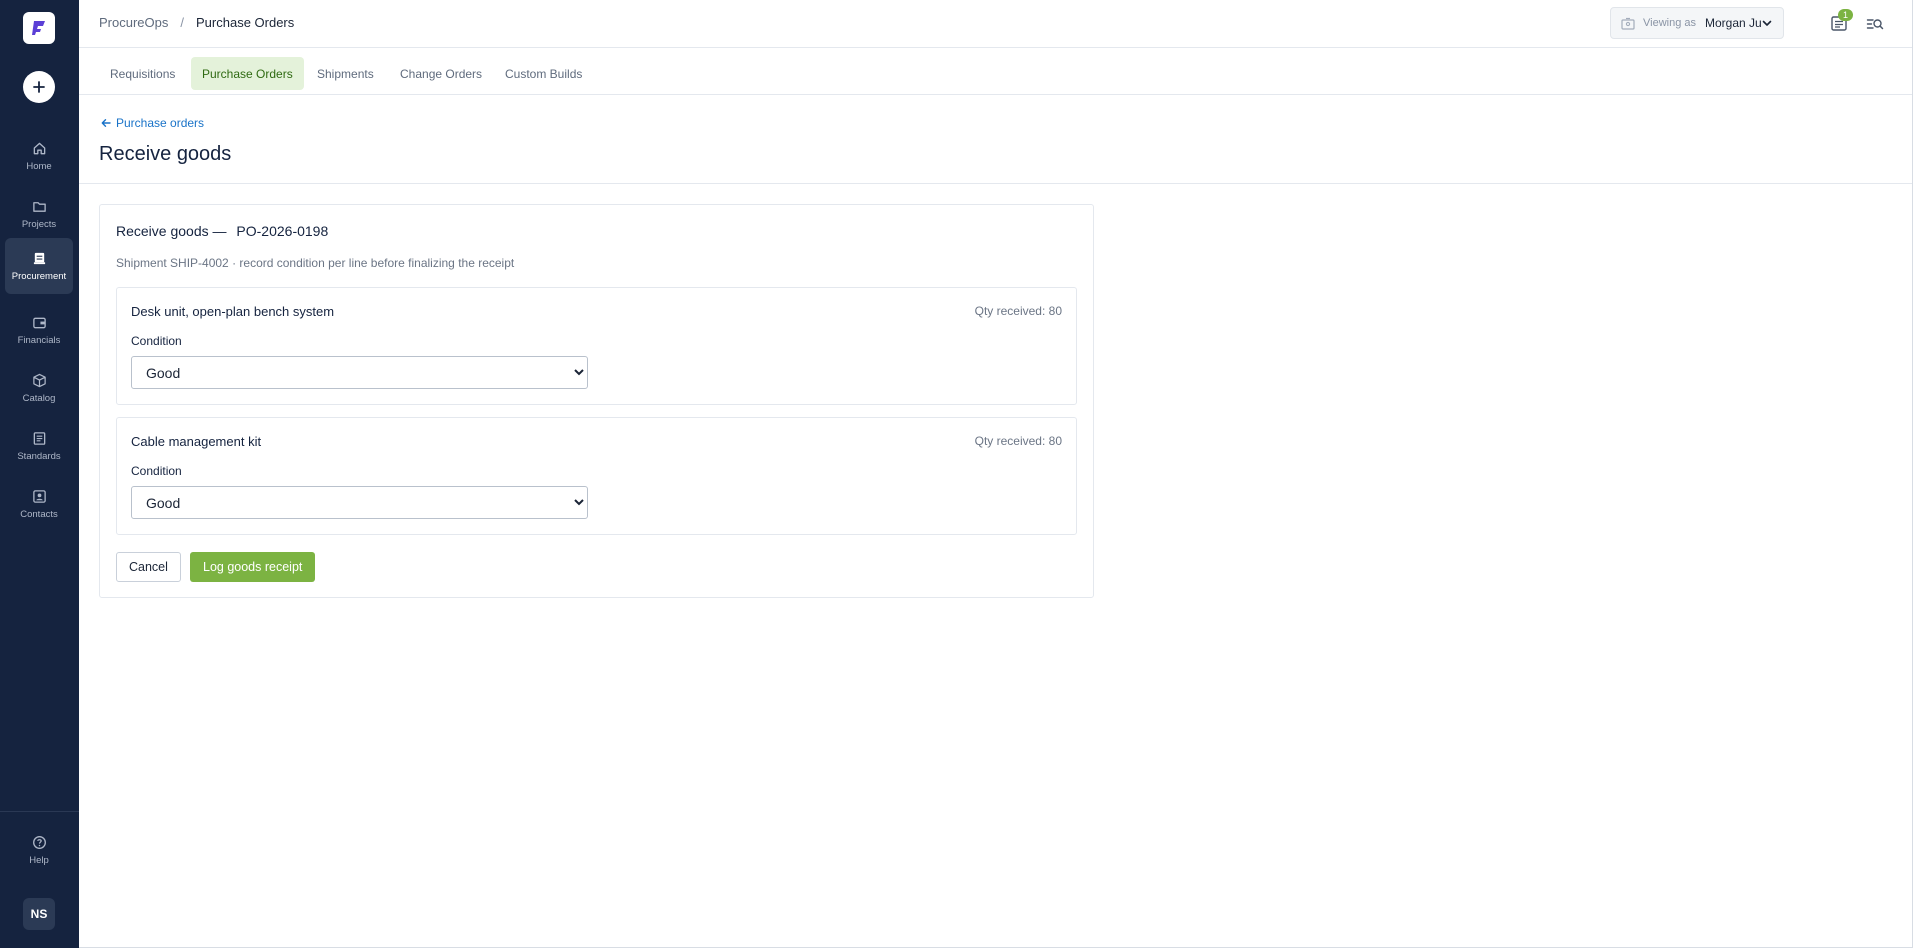 Image resolution: width=1913 pixels, height=948 pixels. I want to click on brand-logo-icon, so click(39, 28).